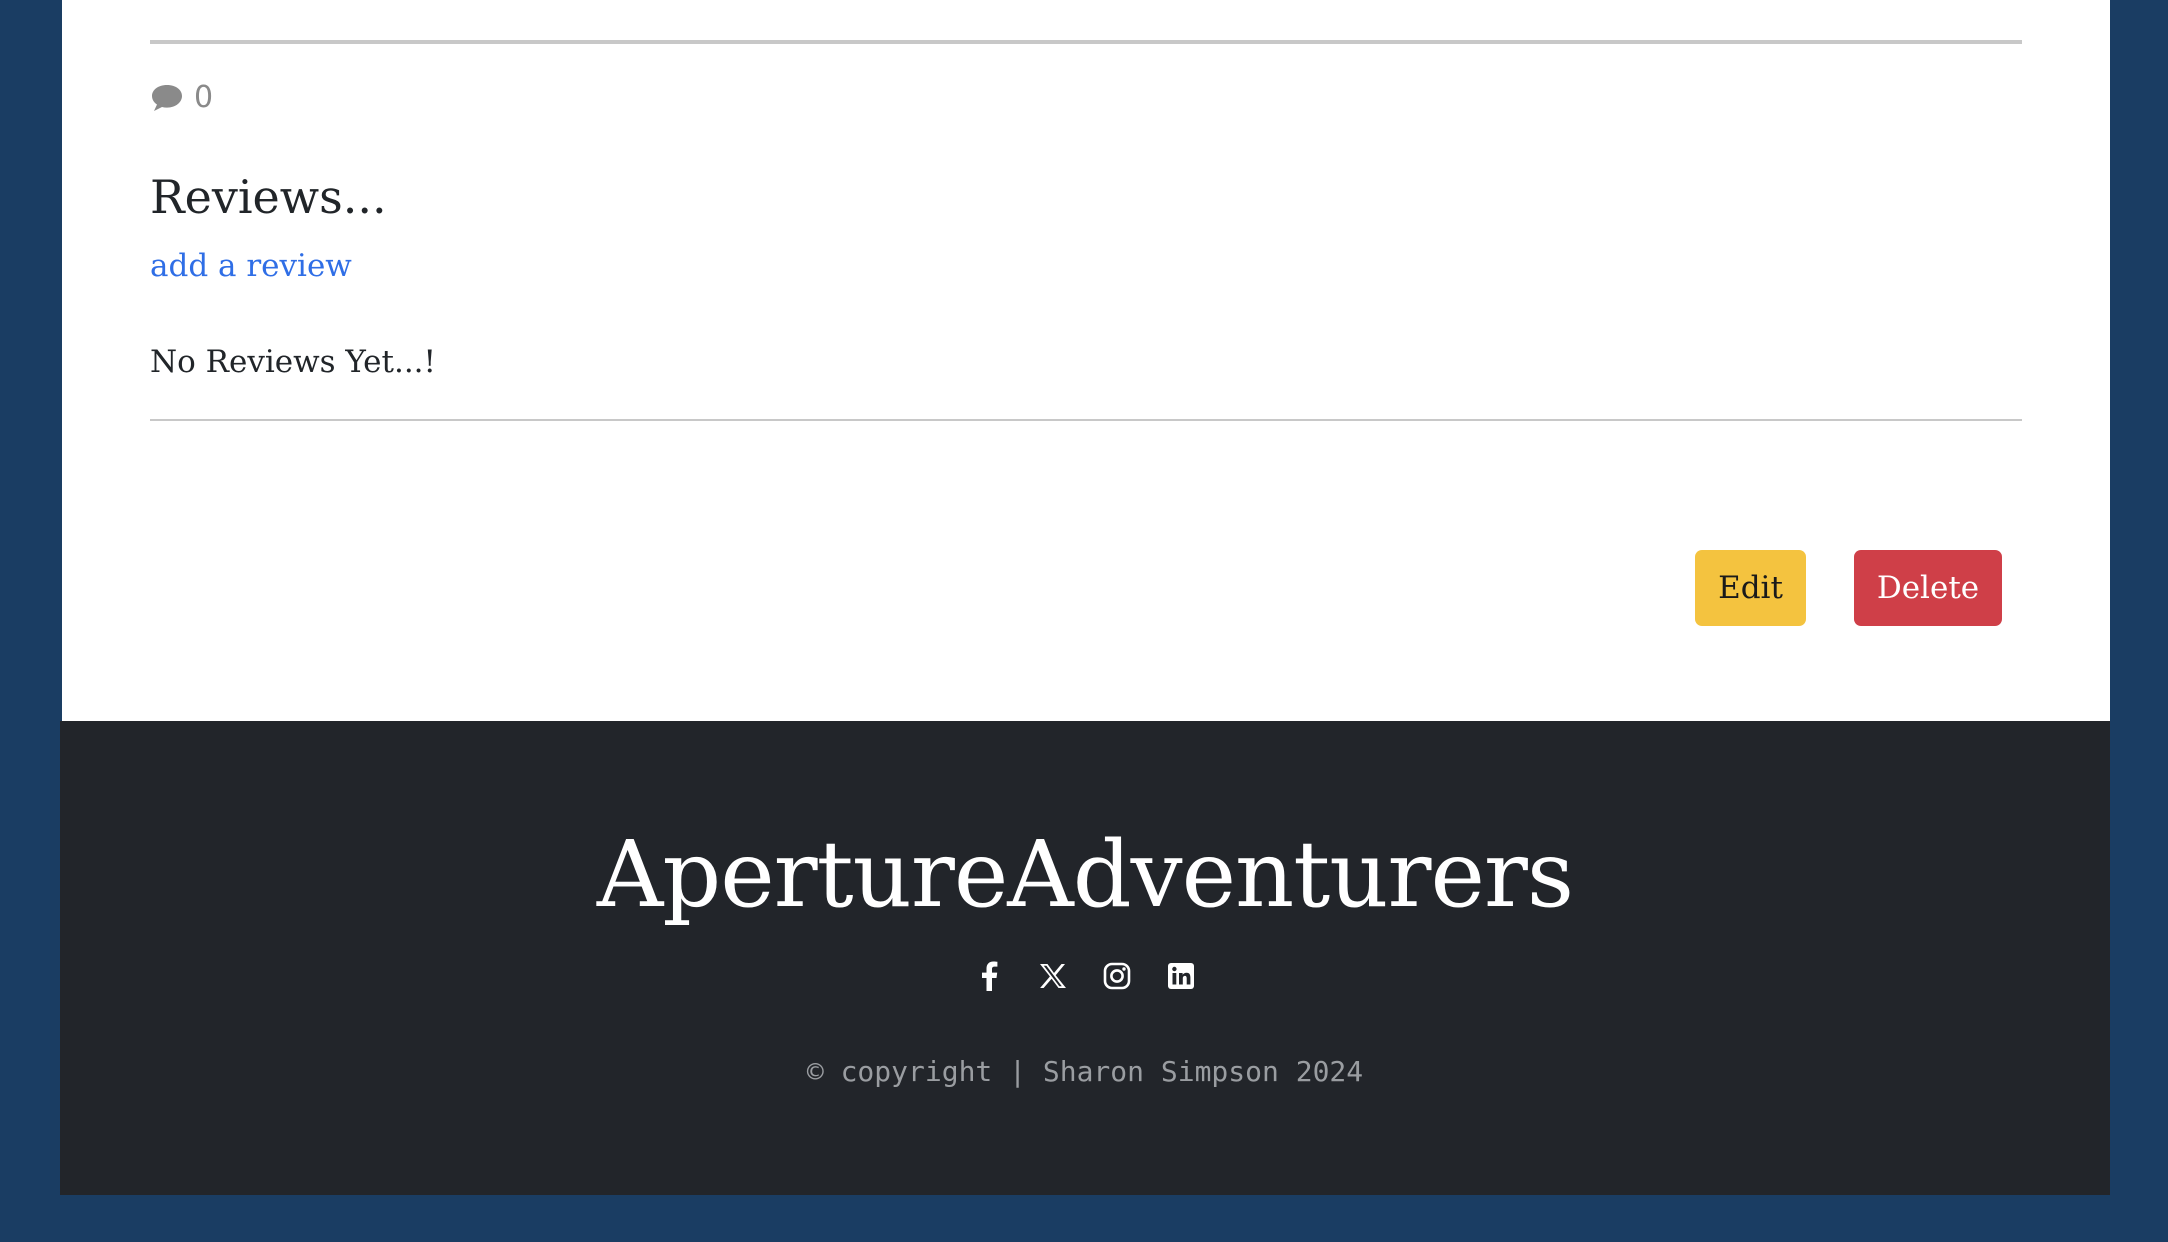 This screenshot has height=1242, width=2168. I want to click on comment-count: 0, so click(181, 97).